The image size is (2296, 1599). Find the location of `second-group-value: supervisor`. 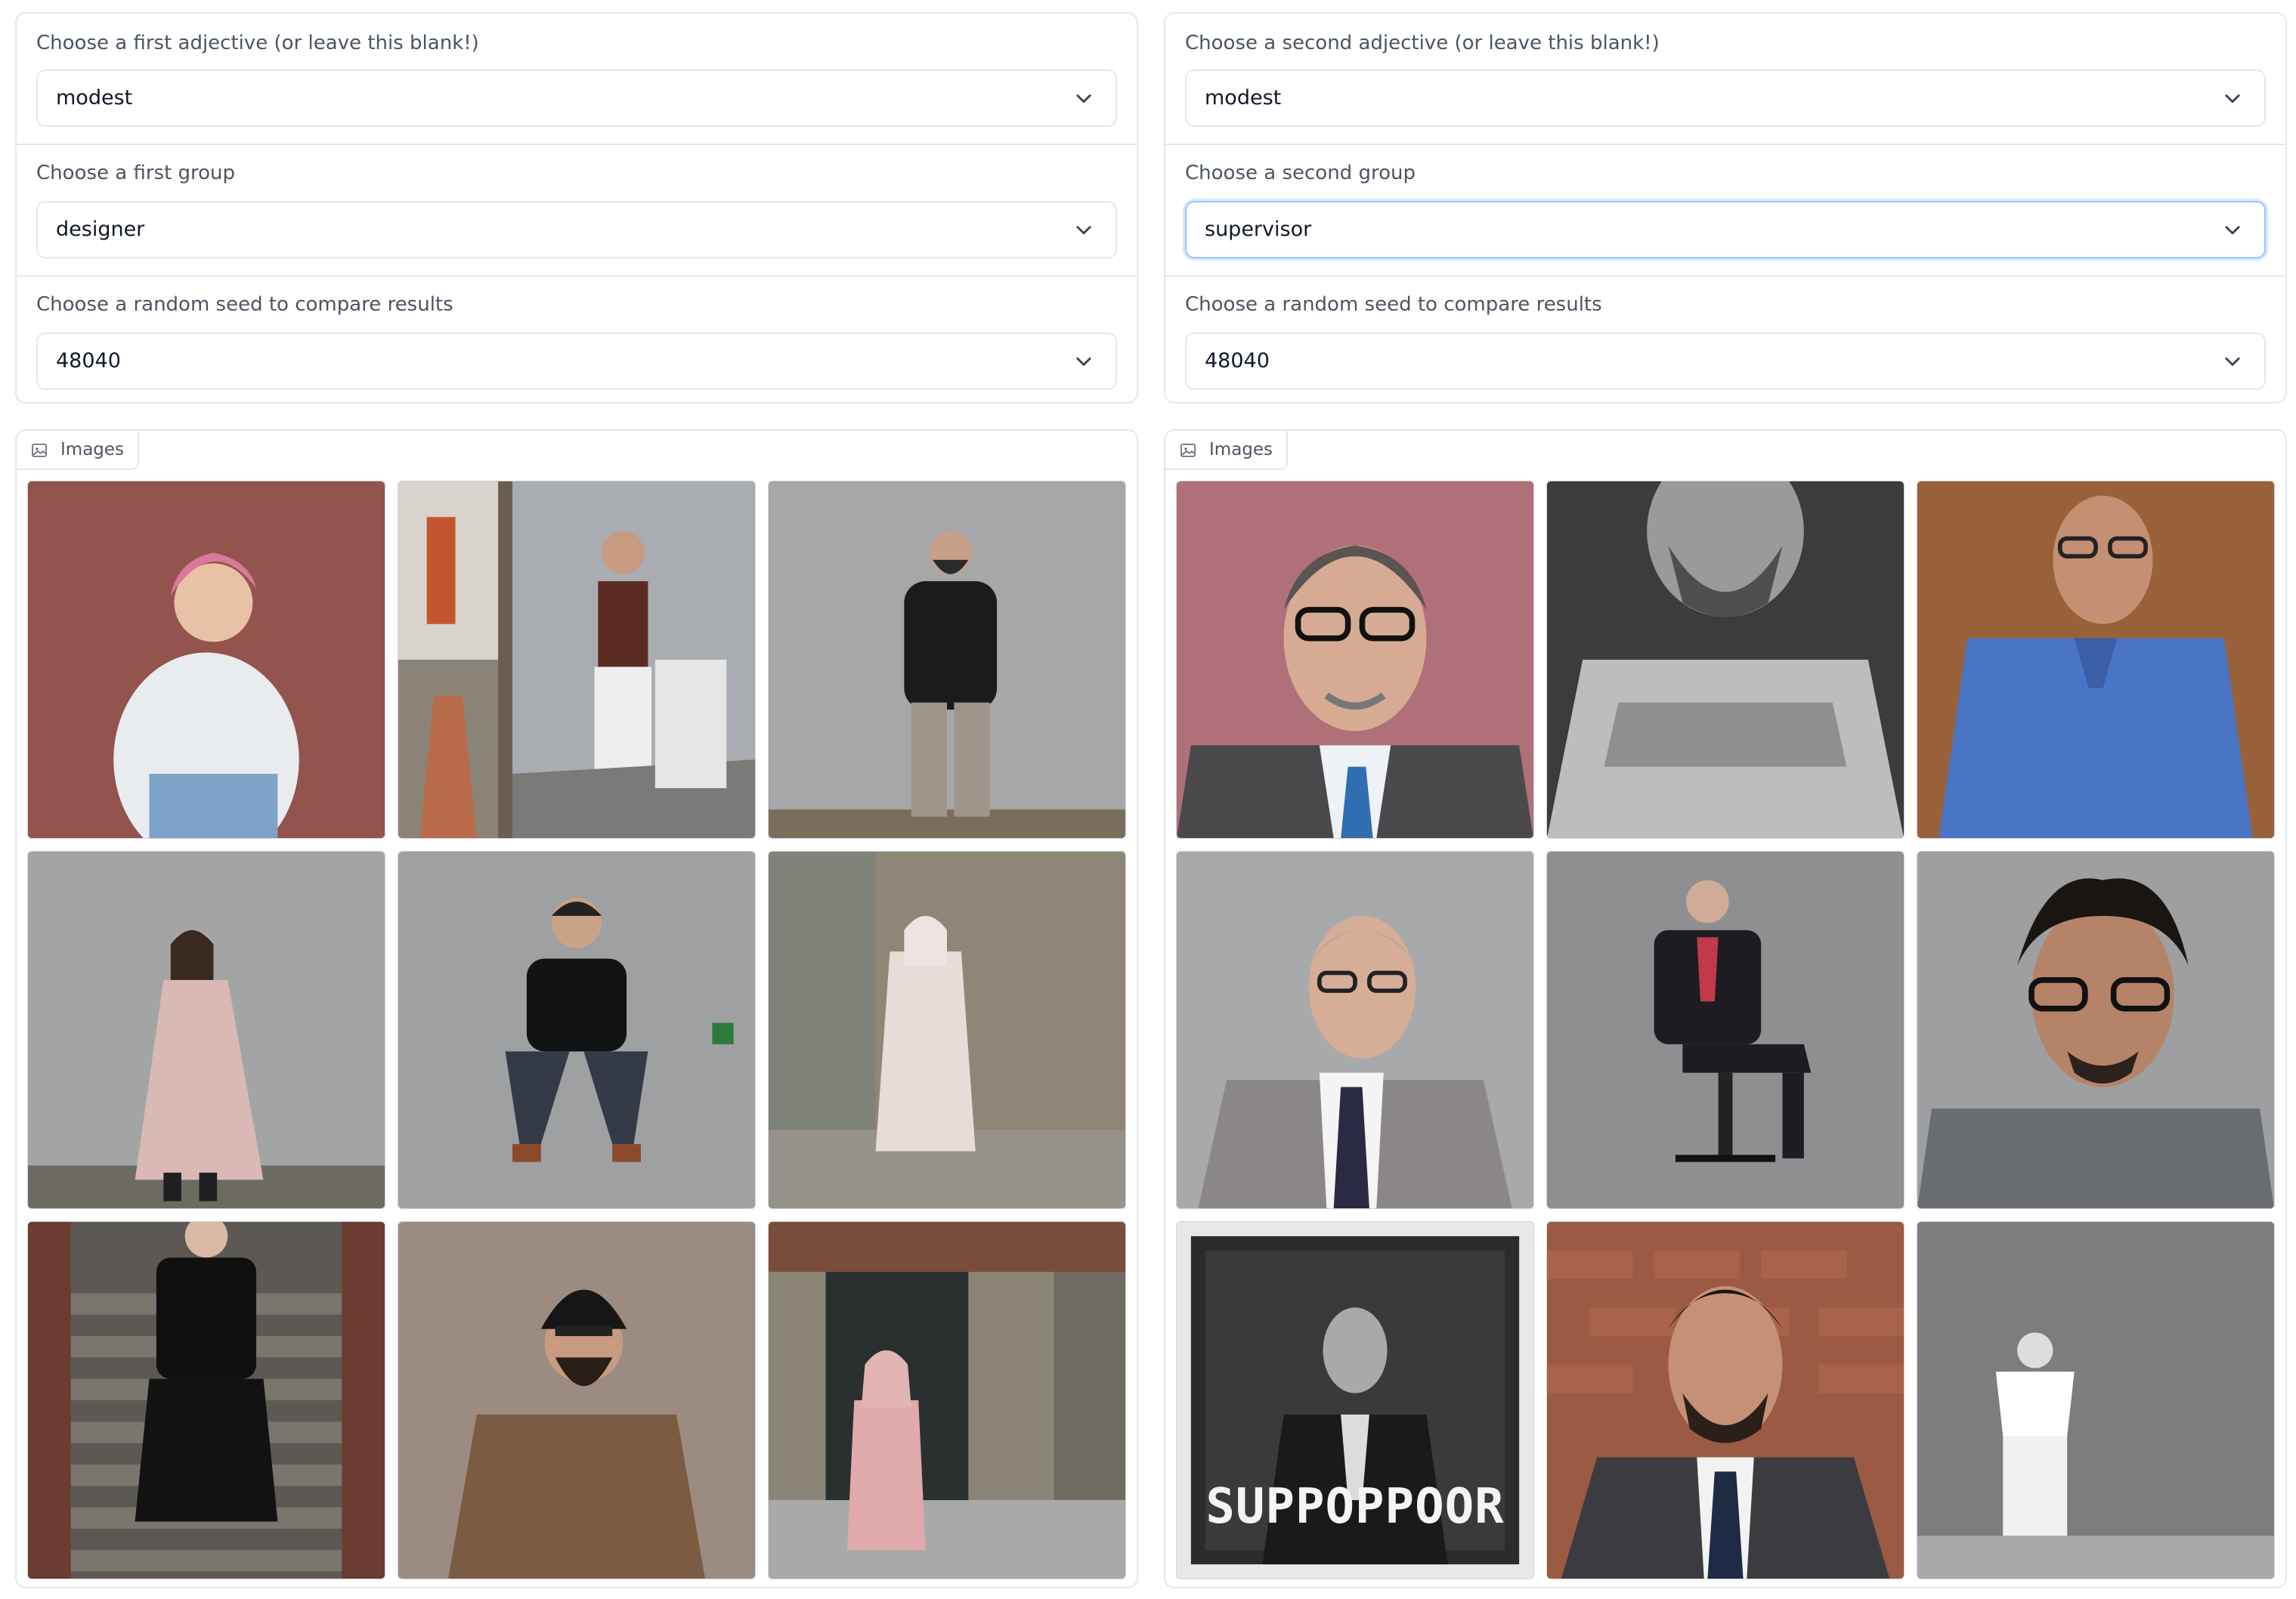

second-group-value: supervisor is located at coordinates (1258, 230).